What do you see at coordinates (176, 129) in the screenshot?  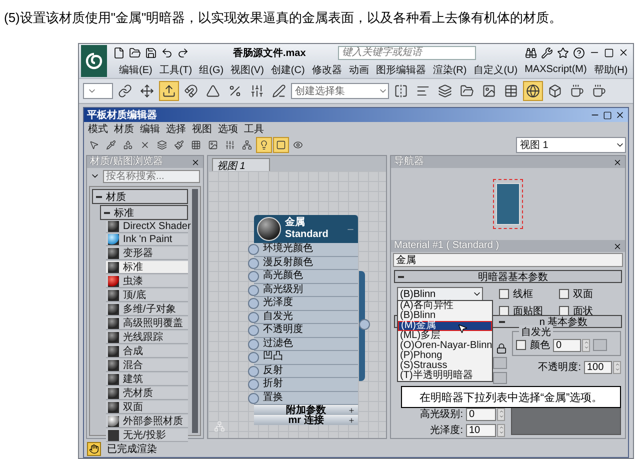 I see `menu-item: 选择` at bounding box center [176, 129].